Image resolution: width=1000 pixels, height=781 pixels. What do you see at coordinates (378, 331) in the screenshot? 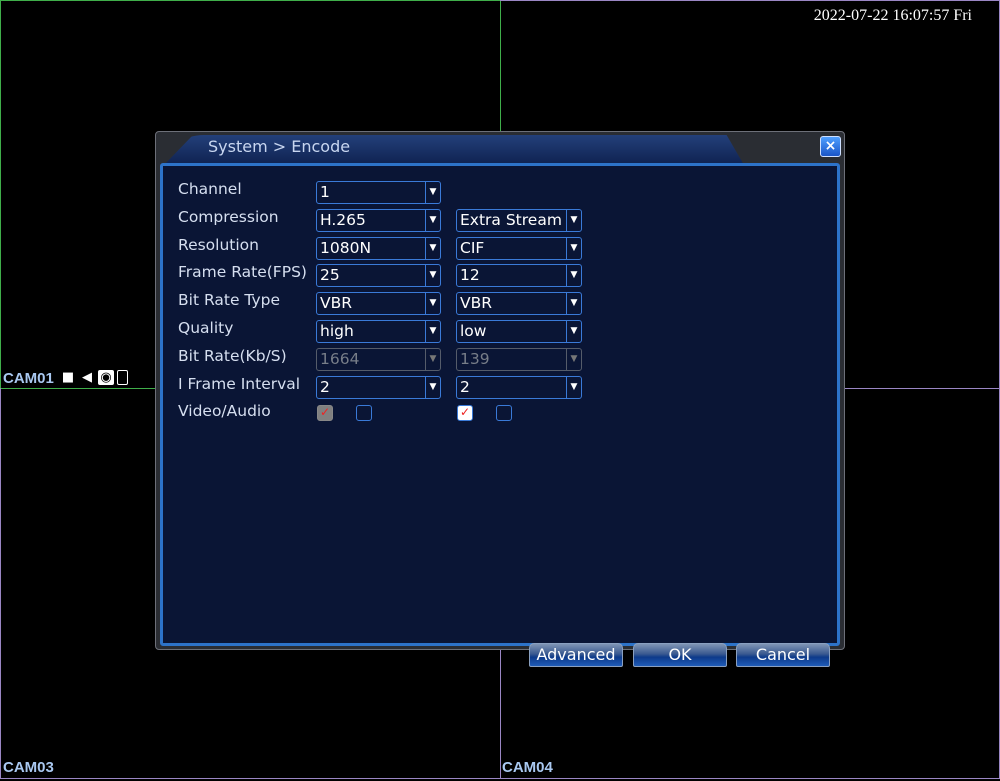
I see `quality-main-select: high ▼` at bounding box center [378, 331].